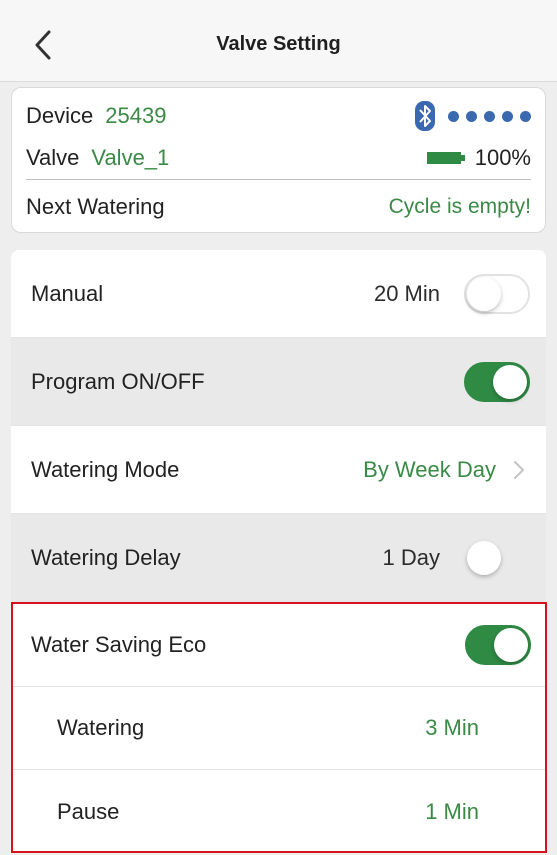 This screenshot has width=557, height=855. I want to click on next-watering-row: Next Watering Cycle is empty!, so click(278, 207).